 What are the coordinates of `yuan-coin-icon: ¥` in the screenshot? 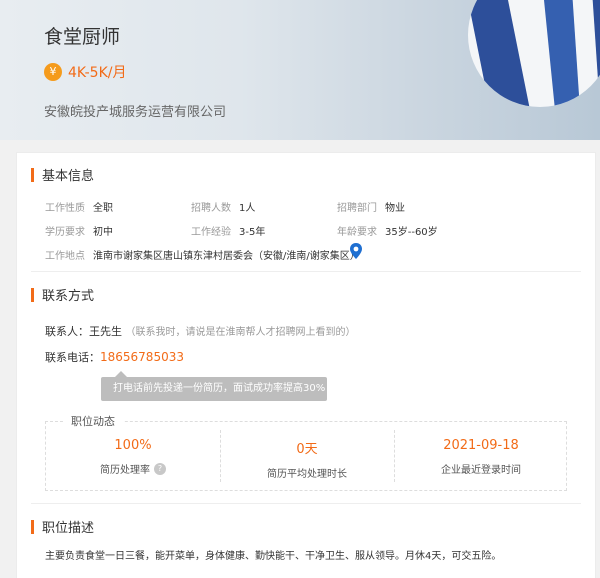 It's located at (53, 72).